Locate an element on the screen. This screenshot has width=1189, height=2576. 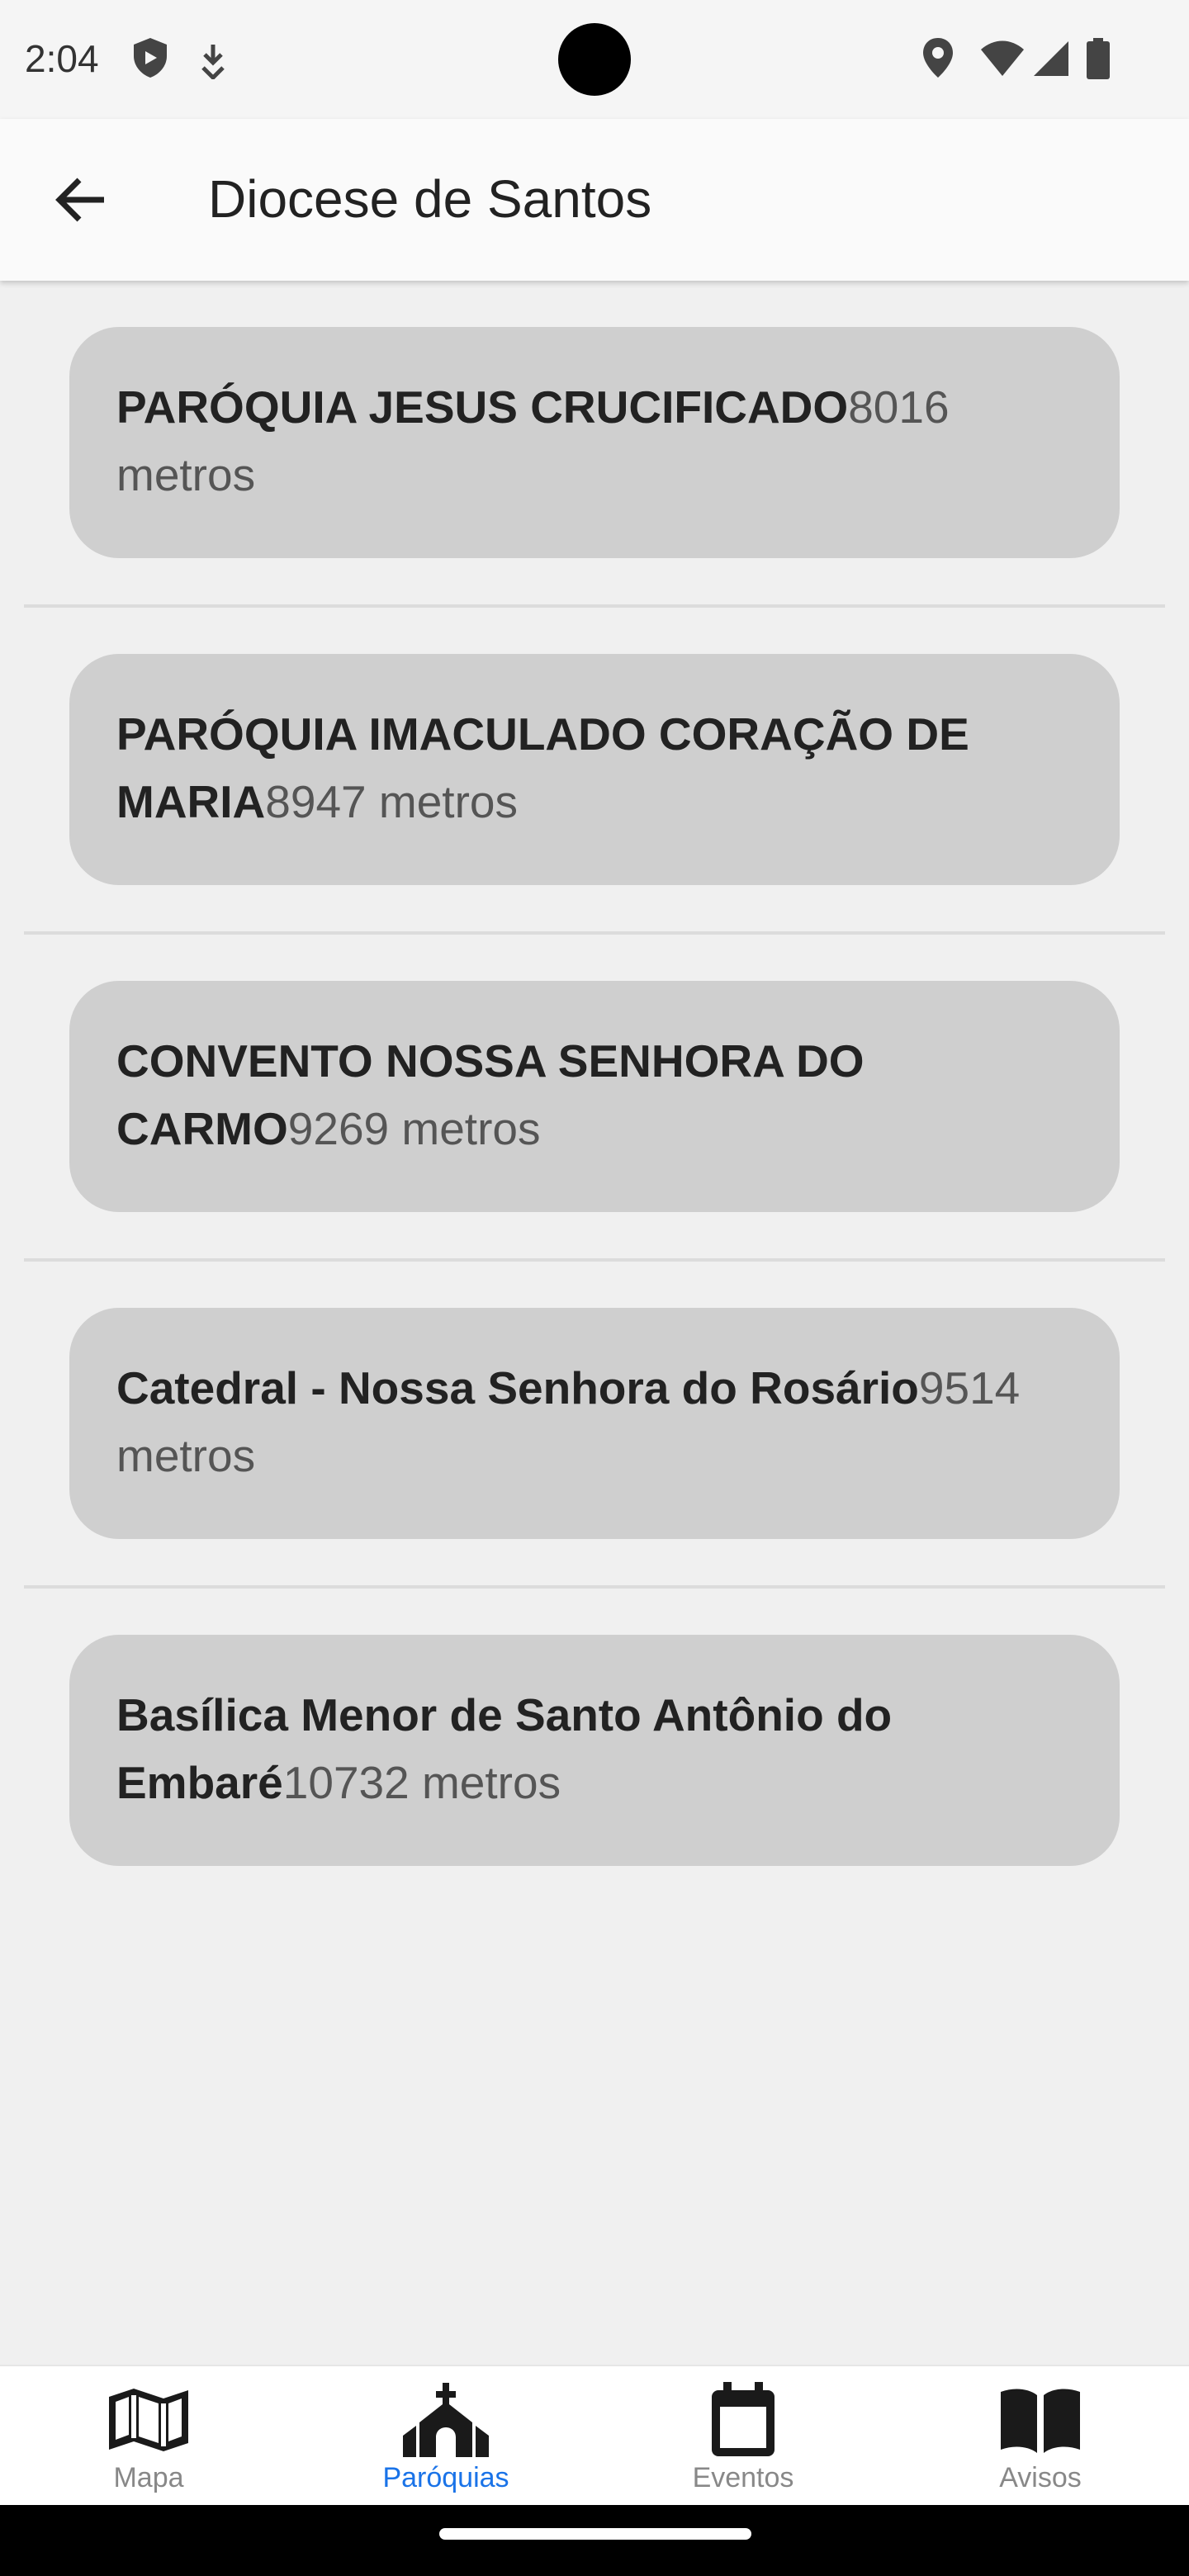
home-gesture-handle is located at coordinates (595, 2534).